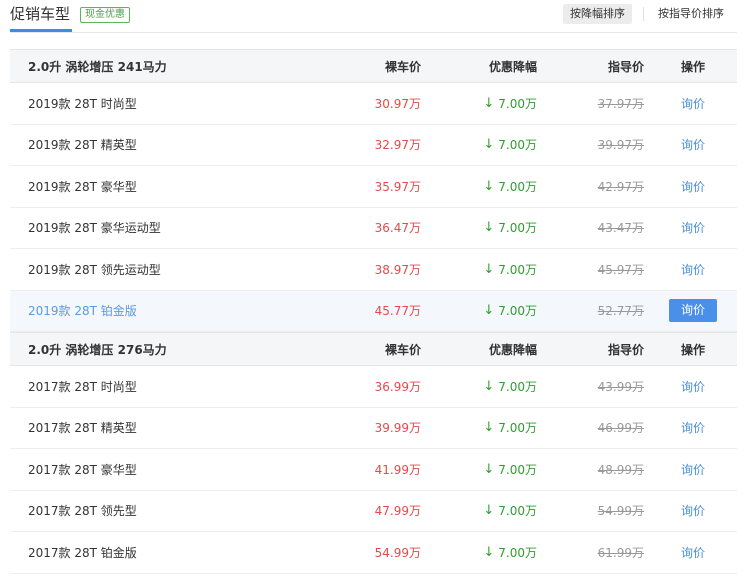 The image size is (750, 577). What do you see at coordinates (620, 511) in the screenshot?
I see `guide-price: 54.99万` at bounding box center [620, 511].